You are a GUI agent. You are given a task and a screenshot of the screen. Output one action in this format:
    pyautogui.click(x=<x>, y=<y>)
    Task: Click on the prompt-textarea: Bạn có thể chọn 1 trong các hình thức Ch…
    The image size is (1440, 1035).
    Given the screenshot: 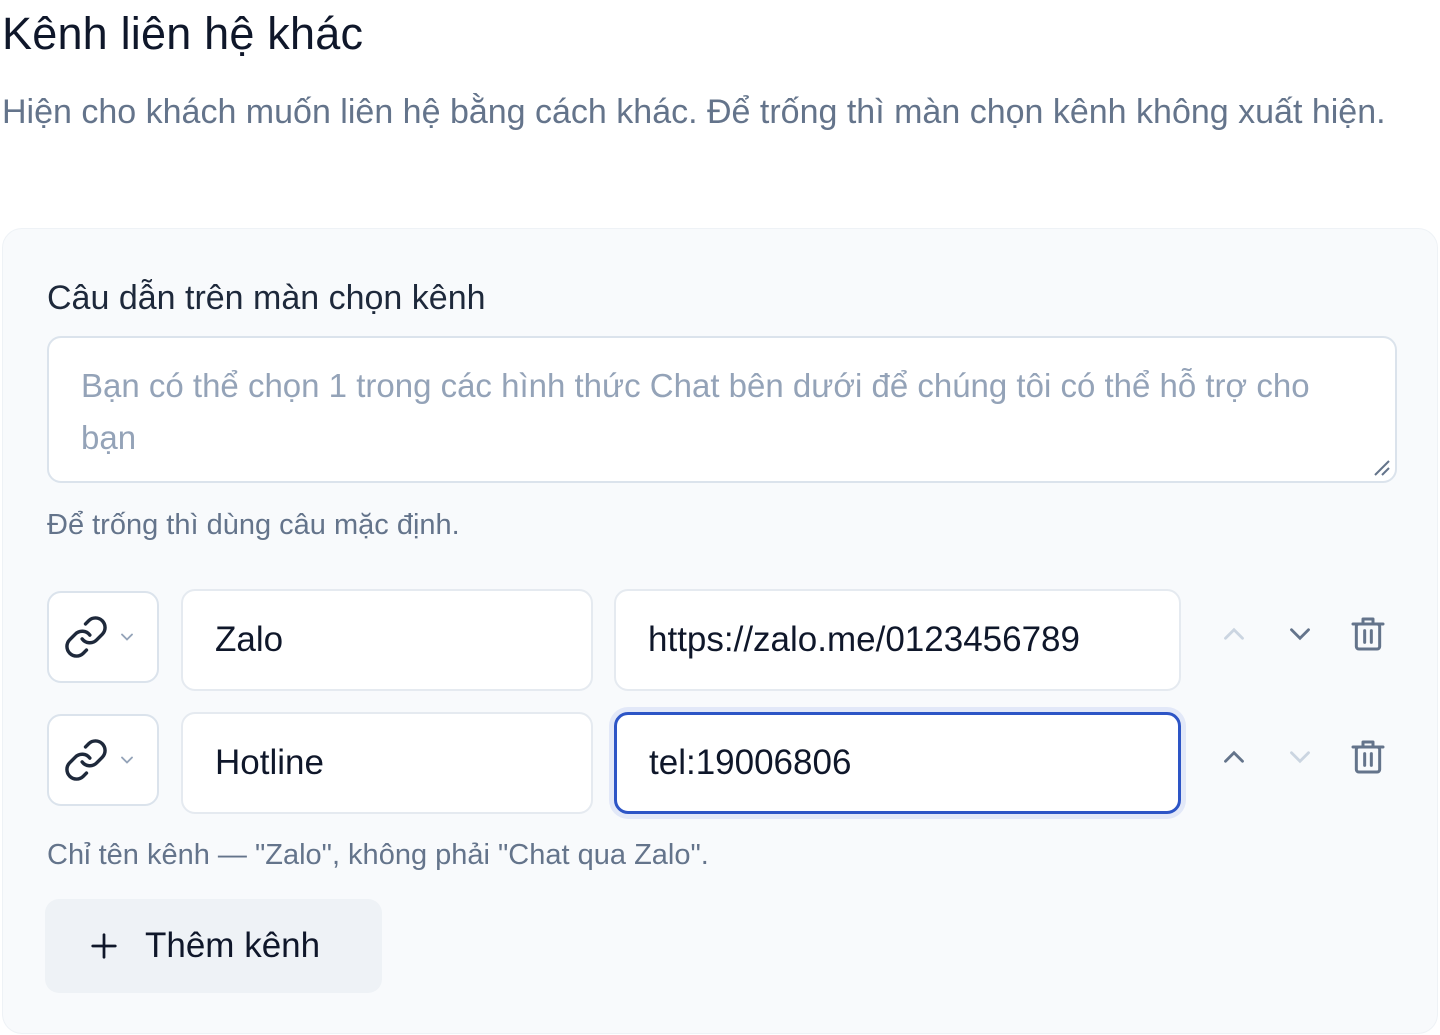 What is the action you would take?
    pyautogui.click(x=722, y=409)
    